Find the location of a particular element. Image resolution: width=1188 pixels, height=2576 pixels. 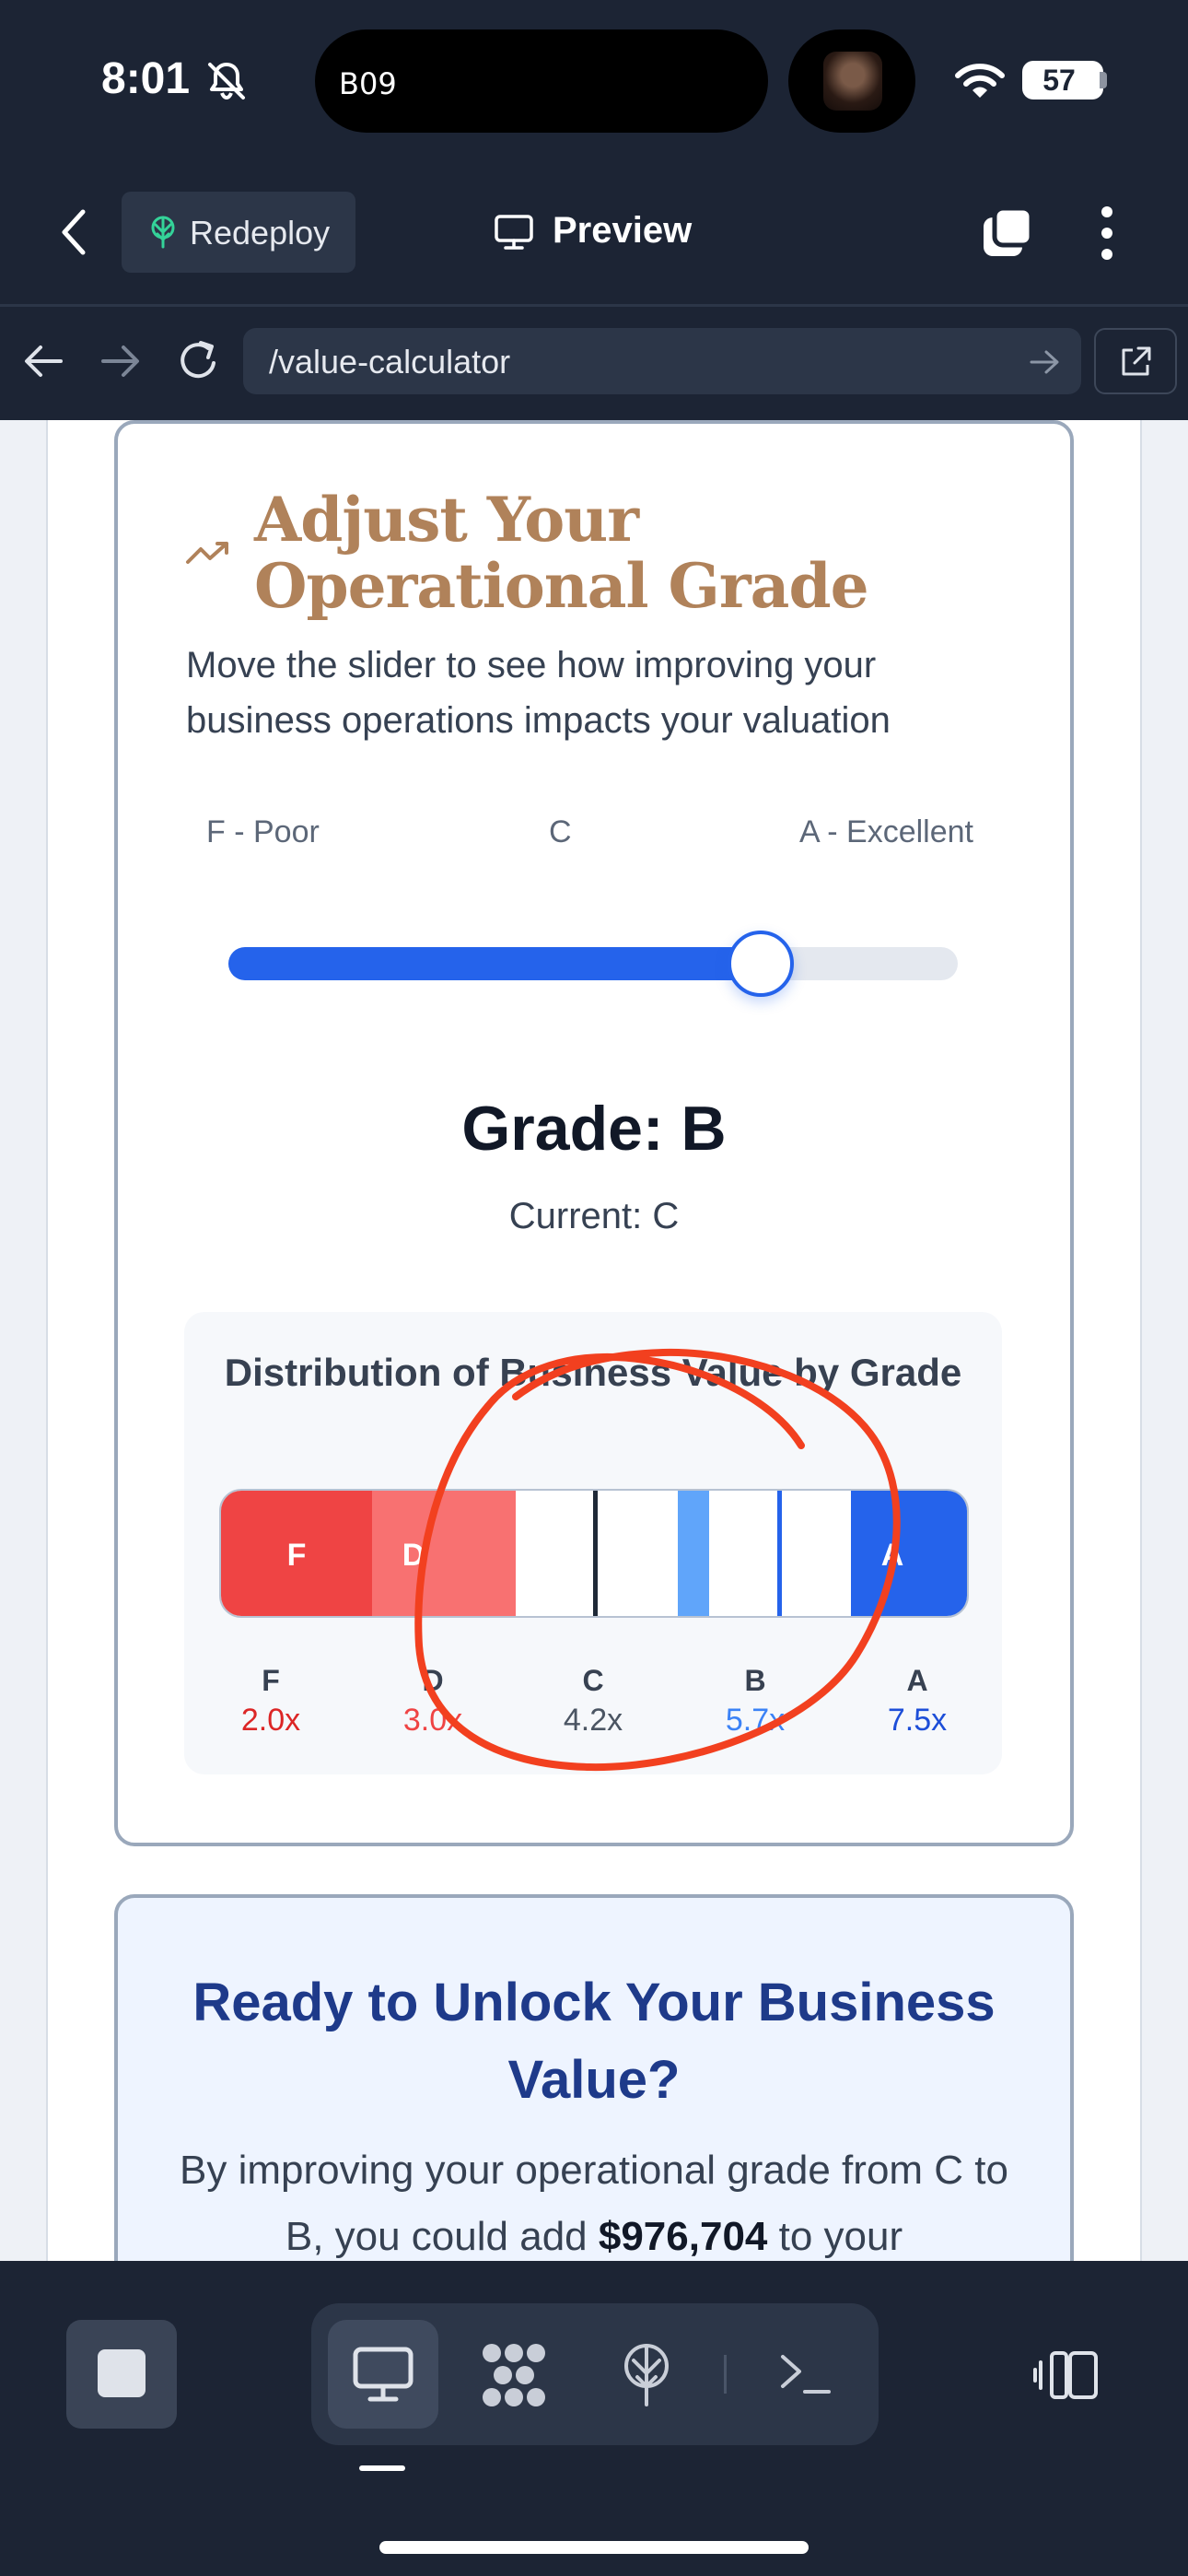

bar-label-a: A is located at coordinates (892, 1555).